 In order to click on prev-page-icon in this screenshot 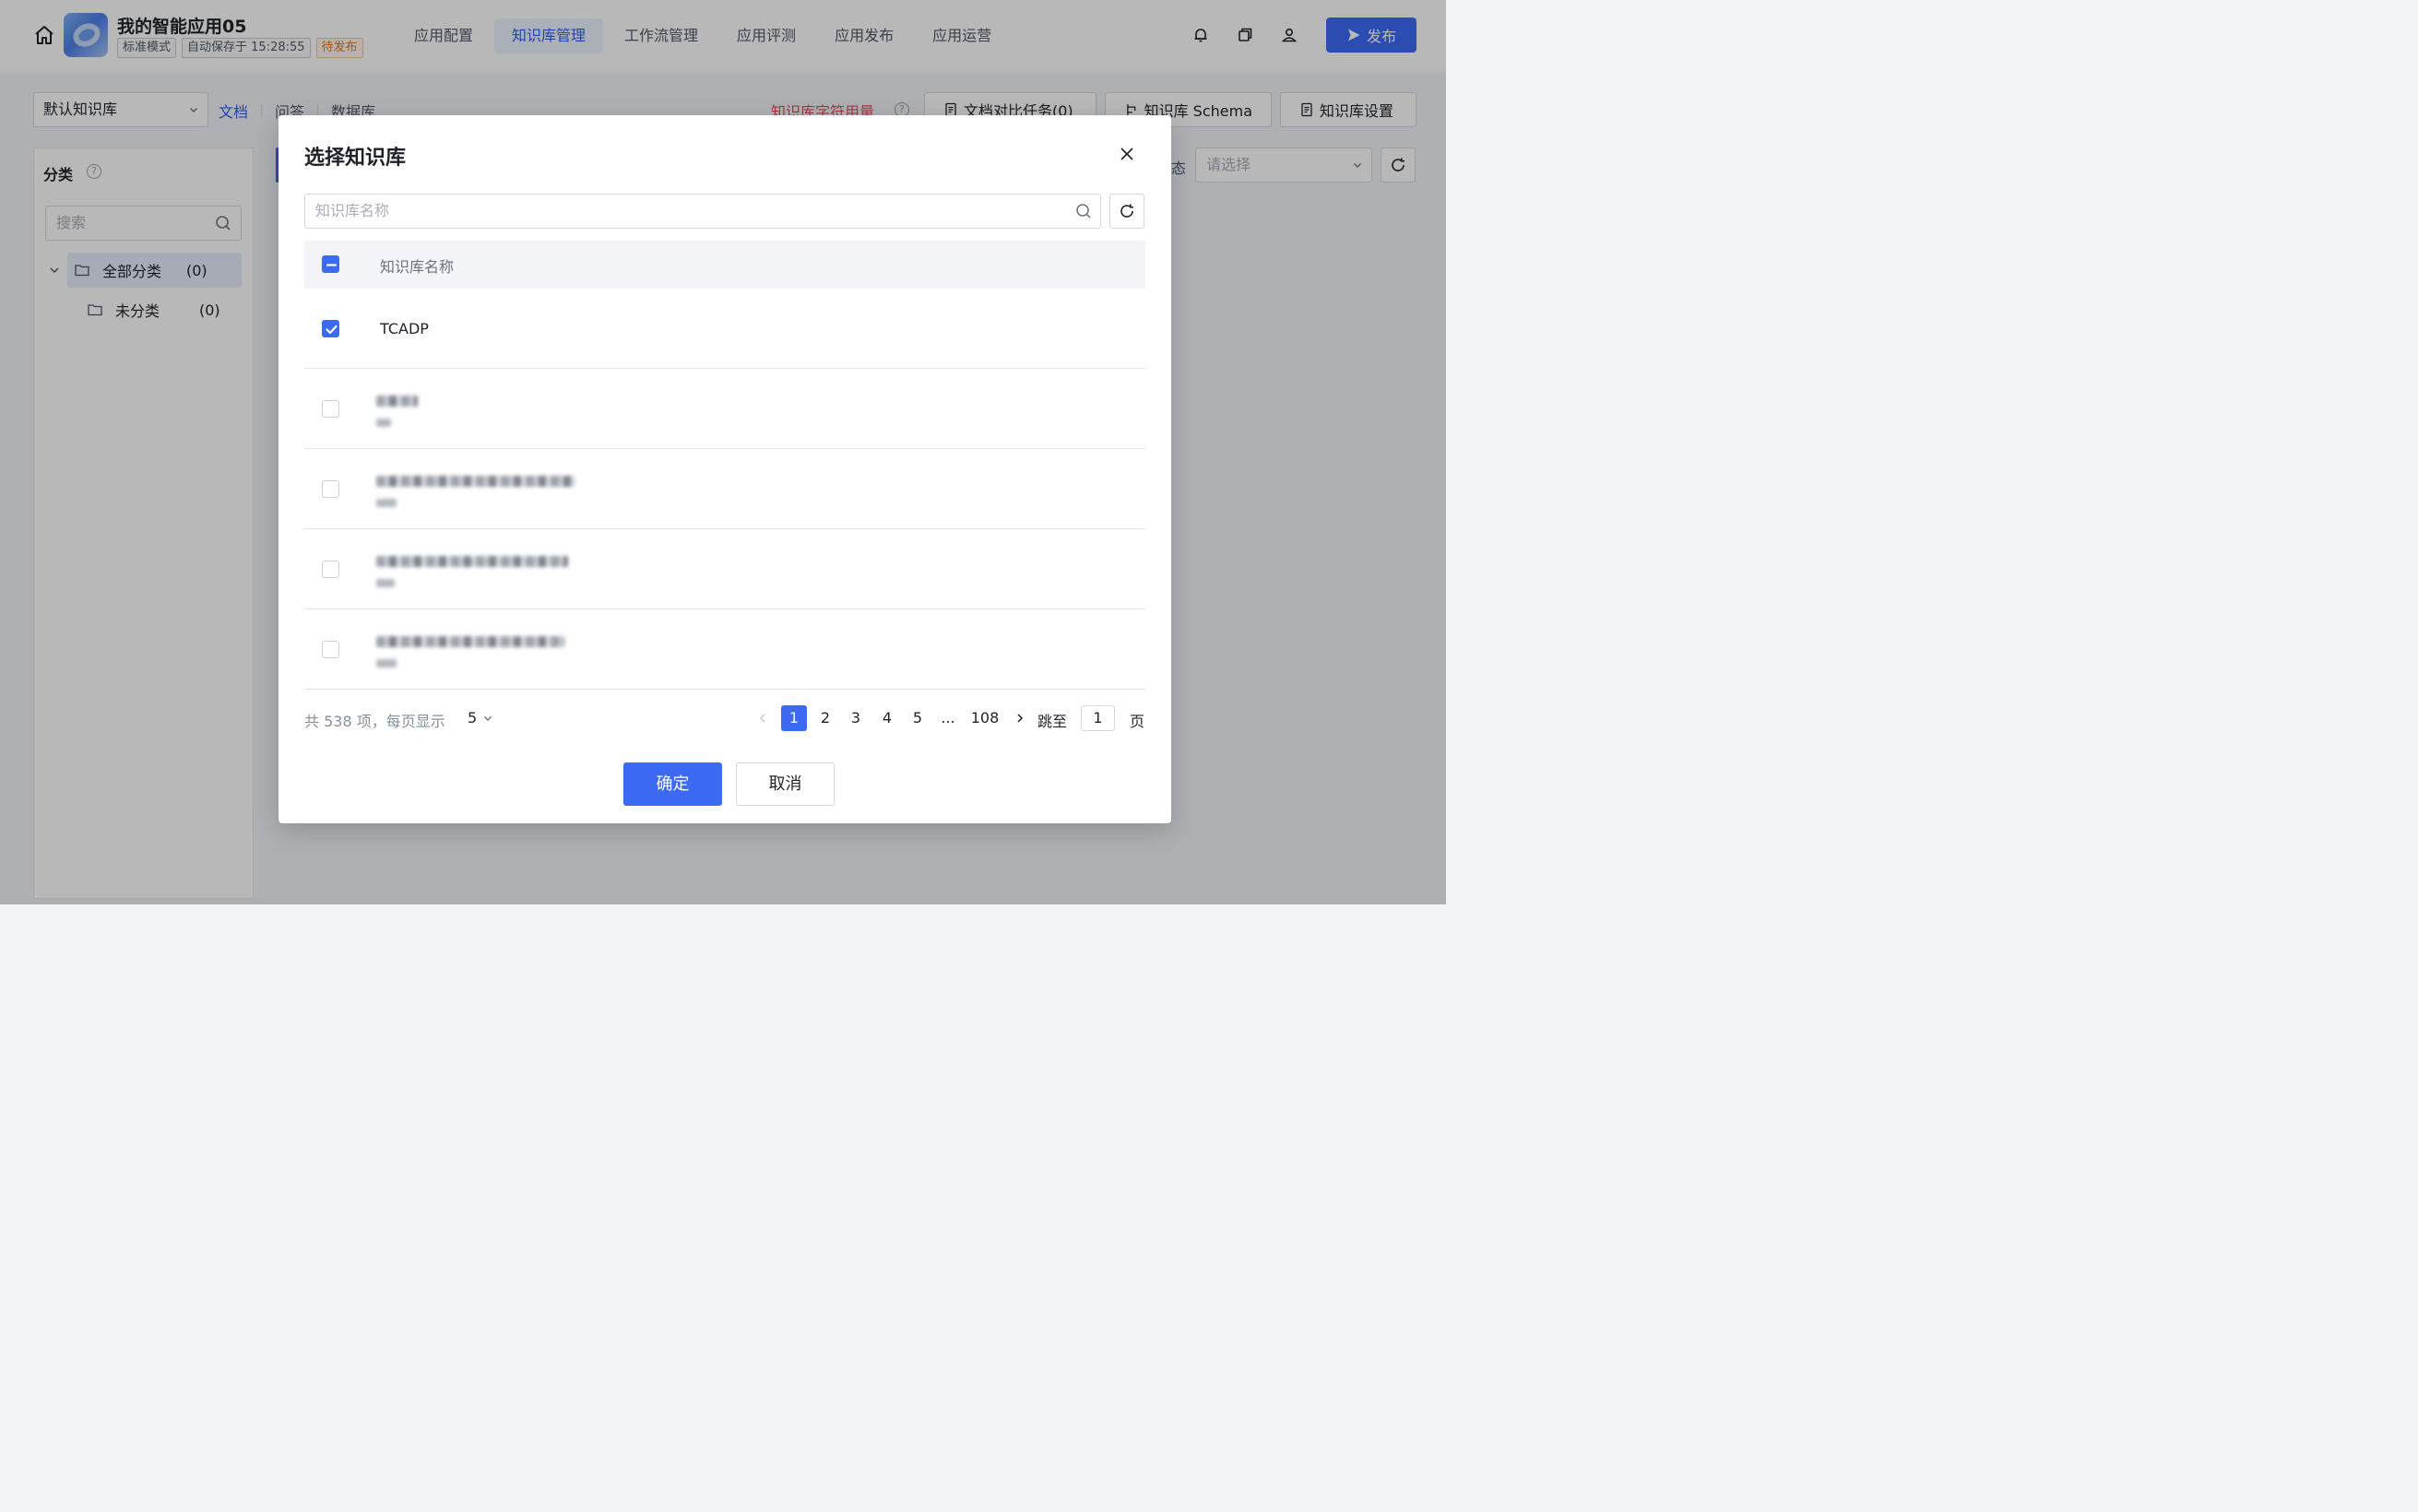, I will do `click(762, 719)`.